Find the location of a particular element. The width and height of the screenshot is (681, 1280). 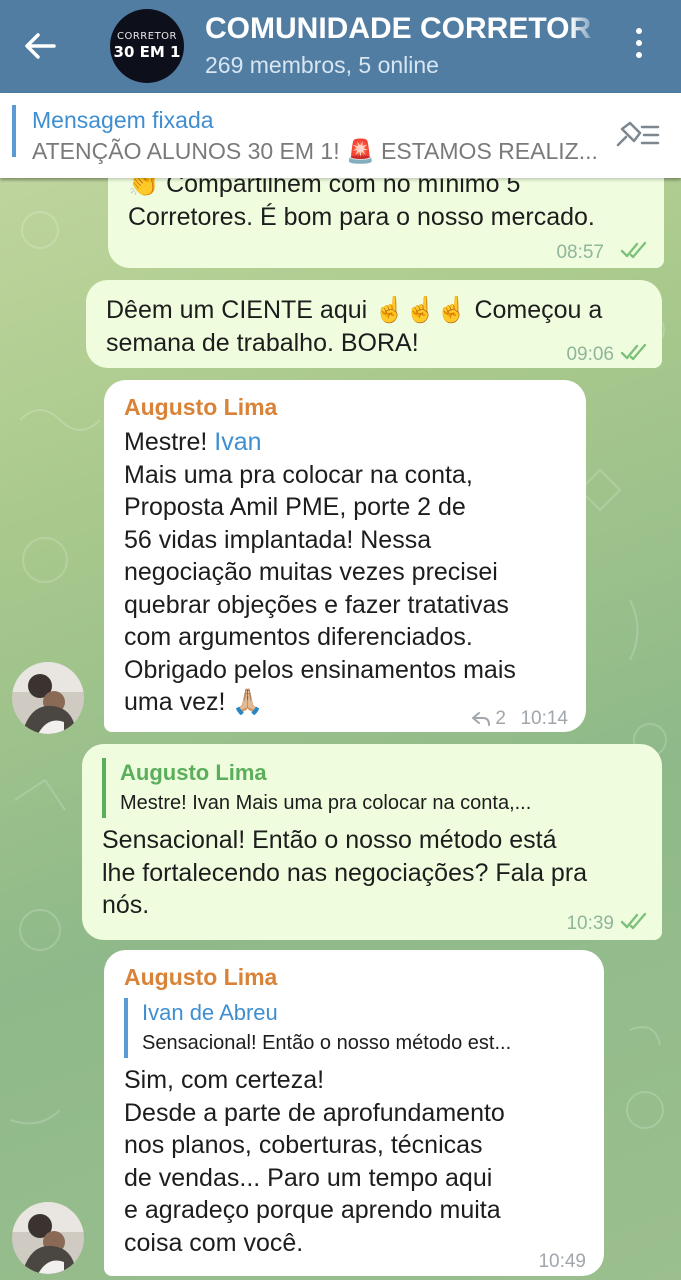

pin-list-icon is located at coordinates (638, 134).